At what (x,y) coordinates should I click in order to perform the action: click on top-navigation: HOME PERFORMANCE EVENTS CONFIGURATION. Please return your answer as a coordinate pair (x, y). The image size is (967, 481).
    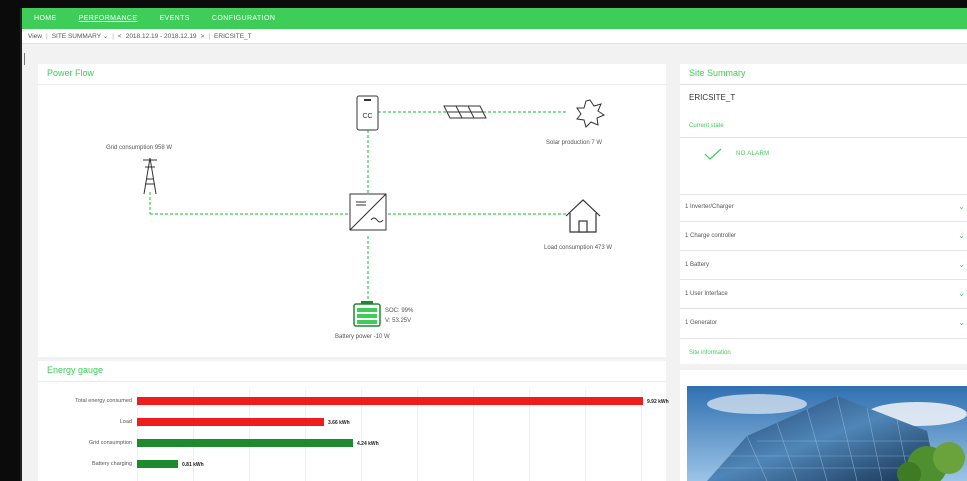
    Looking at the image, I should click on (494, 18).